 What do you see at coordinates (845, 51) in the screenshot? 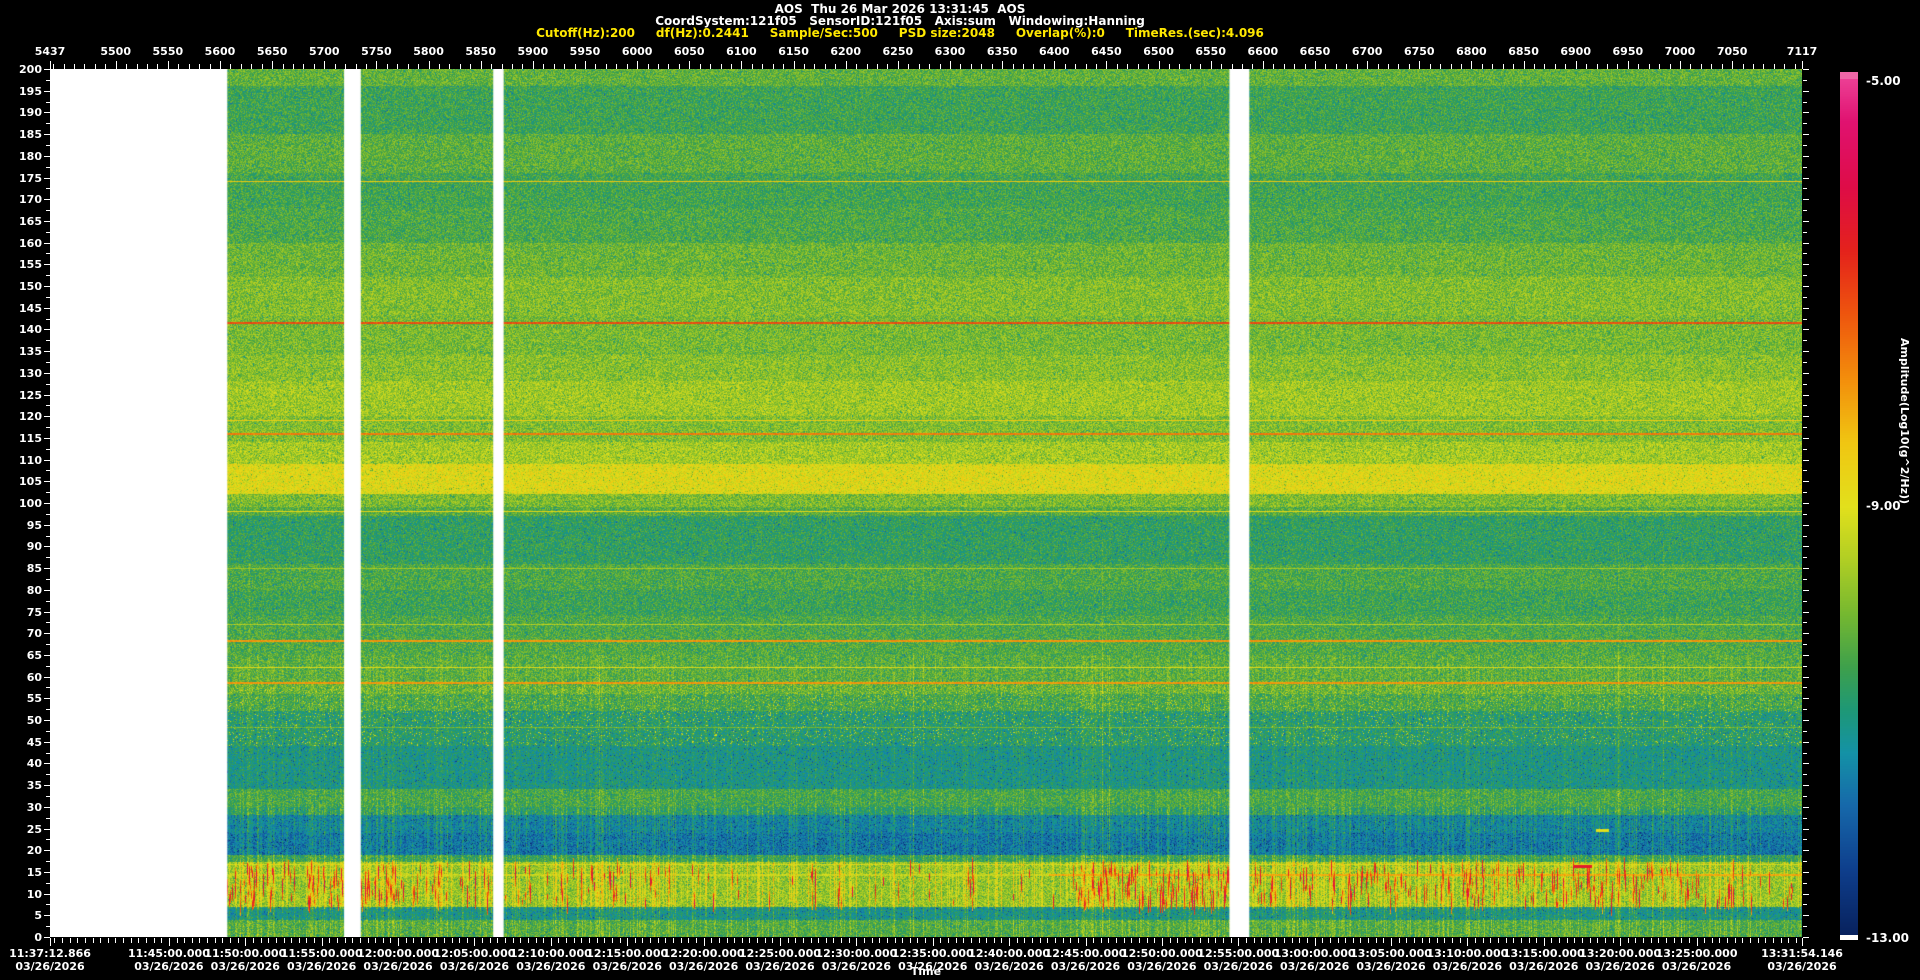
I see `top-axis-label: 6200` at bounding box center [845, 51].